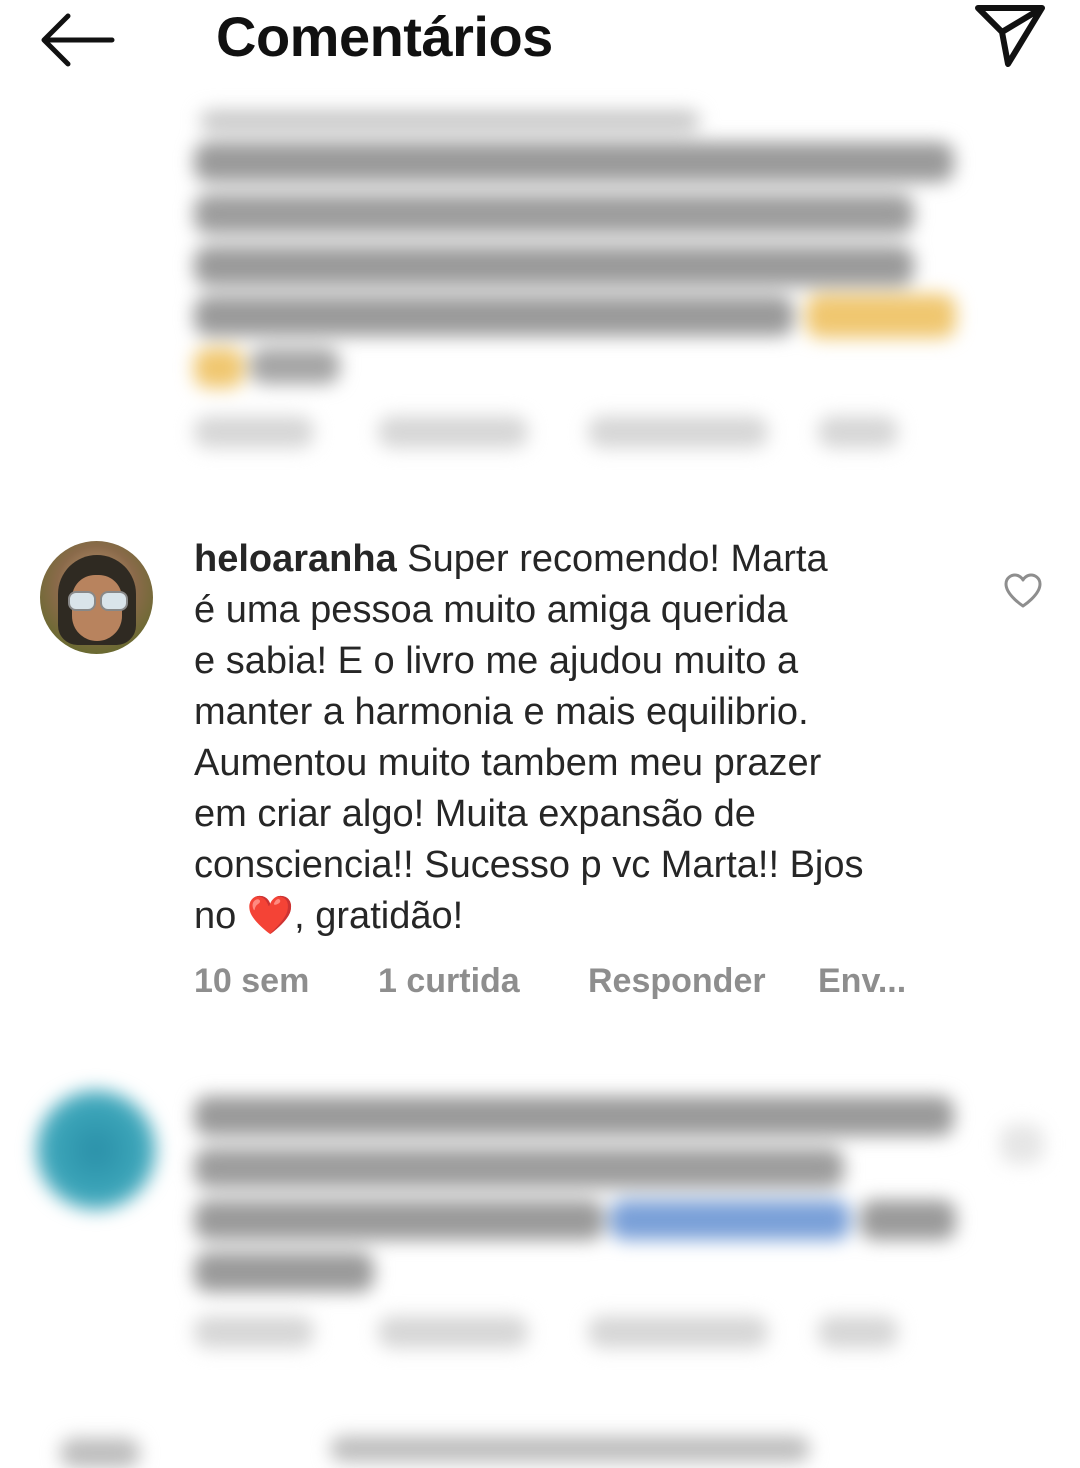 This screenshot has width=1080, height=1468. What do you see at coordinates (384, 36) in the screenshot?
I see `page-title: Comentários` at bounding box center [384, 36].